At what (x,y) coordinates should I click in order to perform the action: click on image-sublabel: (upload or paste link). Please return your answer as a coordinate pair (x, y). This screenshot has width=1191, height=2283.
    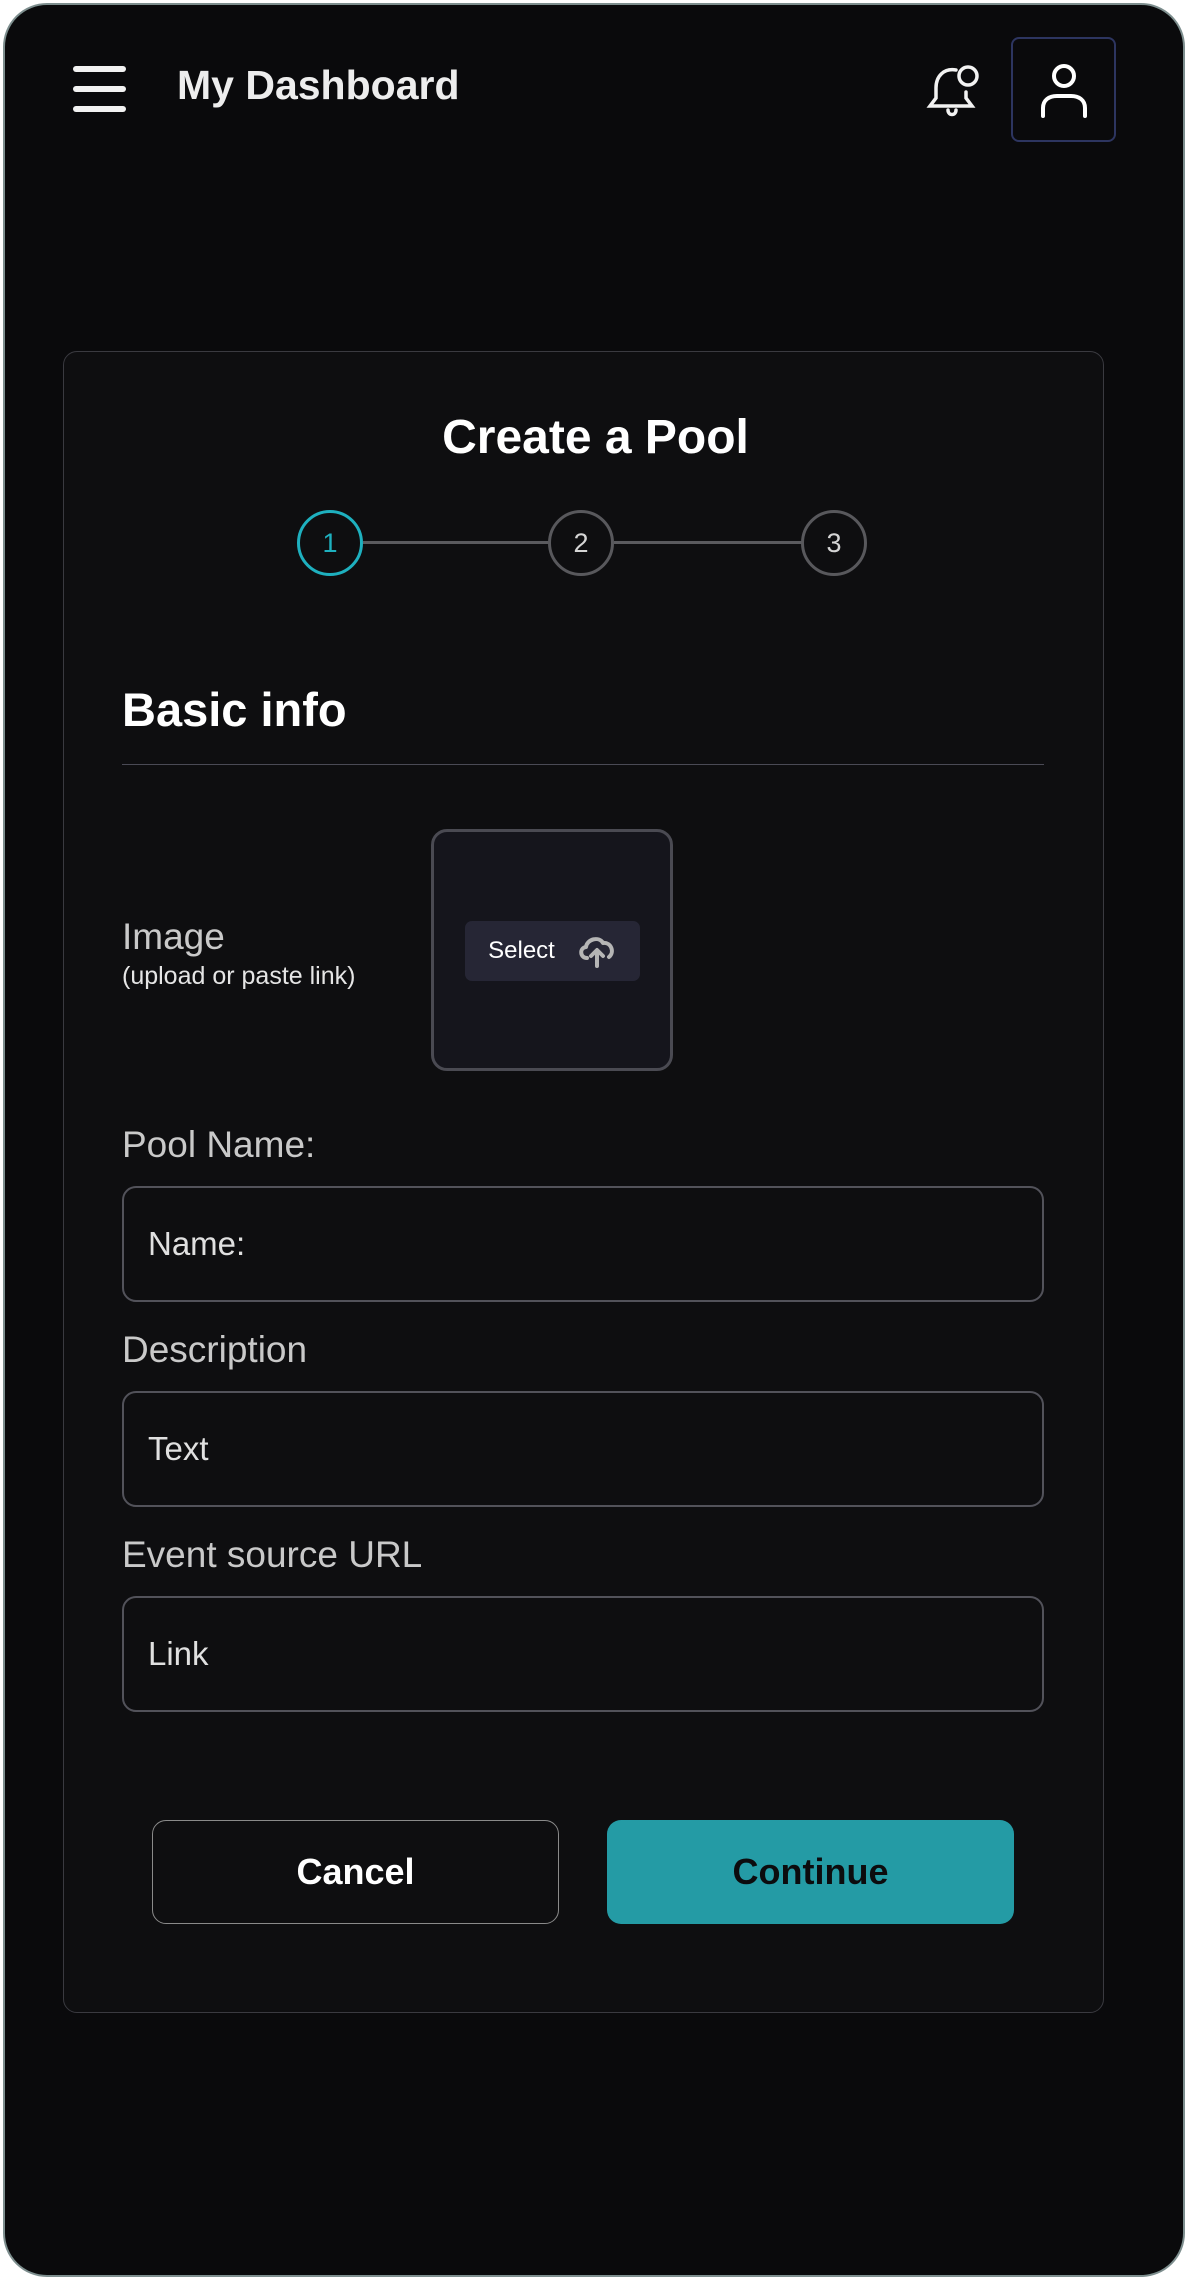
    Looking at the image, I should click on (239, 976).